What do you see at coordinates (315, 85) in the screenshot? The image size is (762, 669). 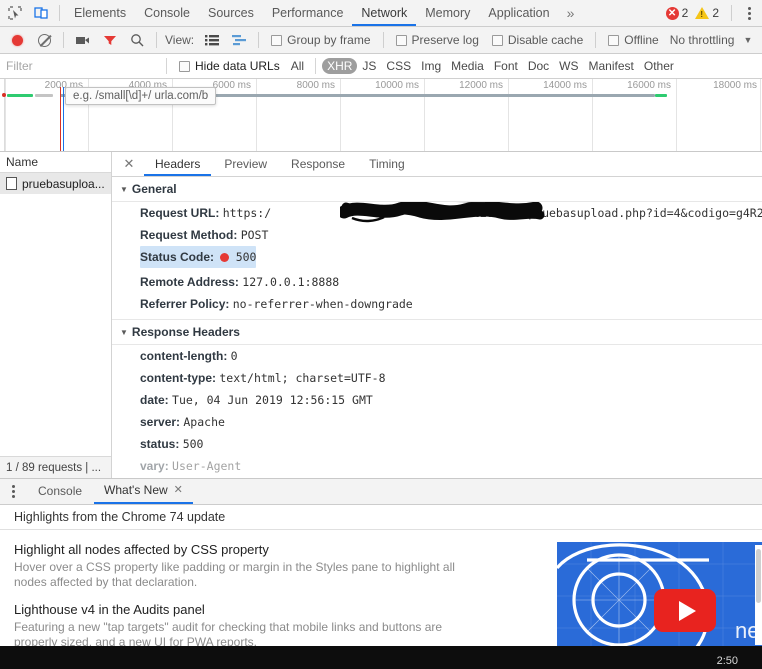 I see `timeline-tick: 8000 ms` at bounding box center [315, 85].